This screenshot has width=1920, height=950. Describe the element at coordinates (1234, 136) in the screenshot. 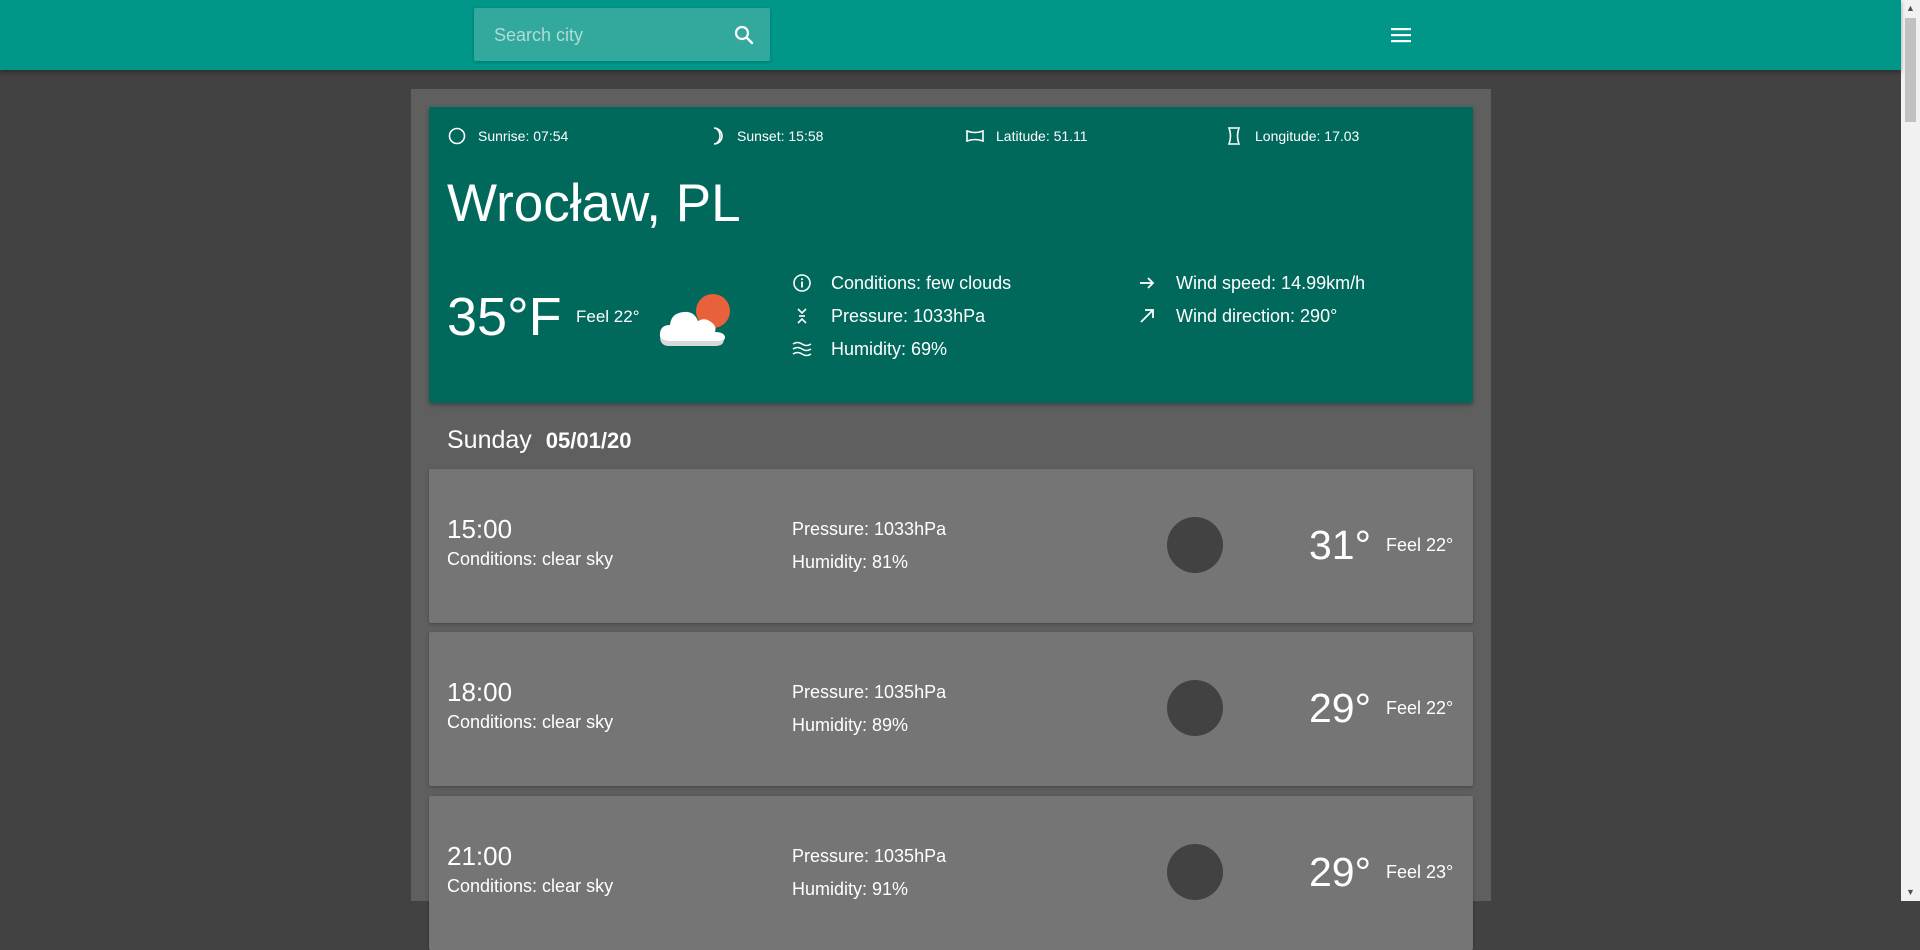

I see `longitude-icon` at that location.